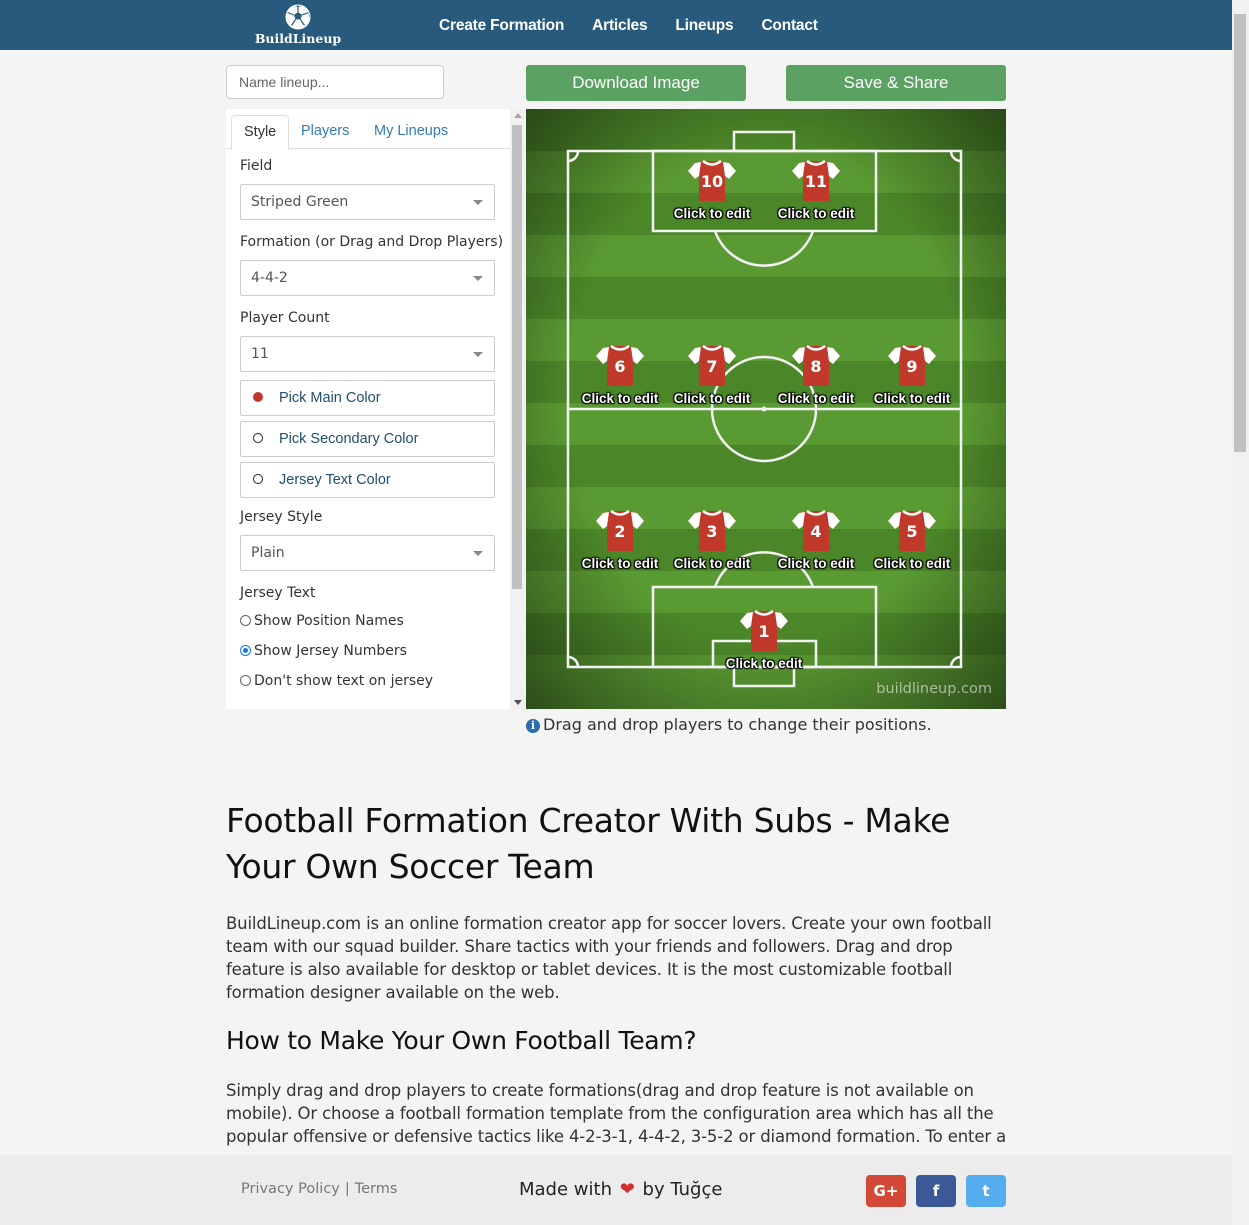 This screenshot has width=1249, height=1225. I want to click on brand-name: BuildLineup, so click(298, 38).